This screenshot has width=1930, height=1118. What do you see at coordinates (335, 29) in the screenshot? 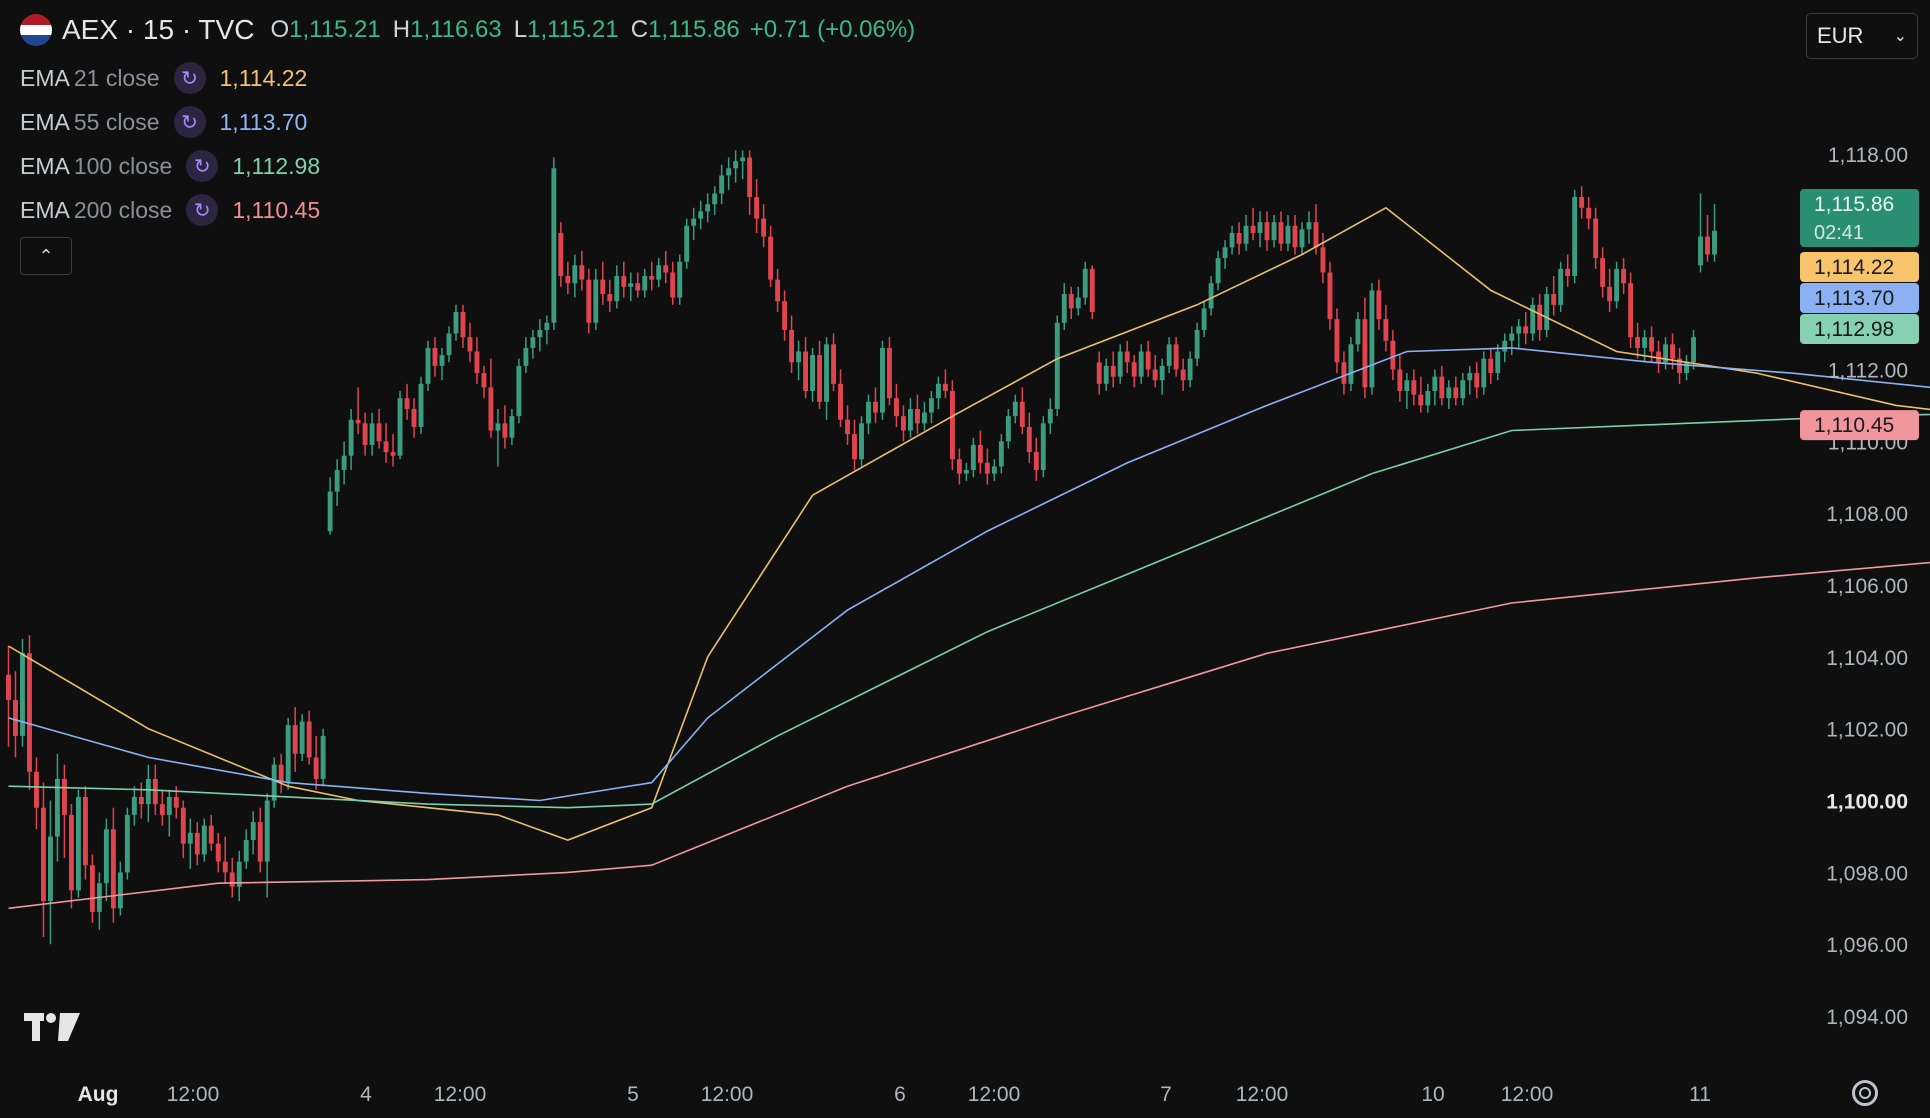
I see `open-value: 1,115.21` at bounding box center [335, 29].